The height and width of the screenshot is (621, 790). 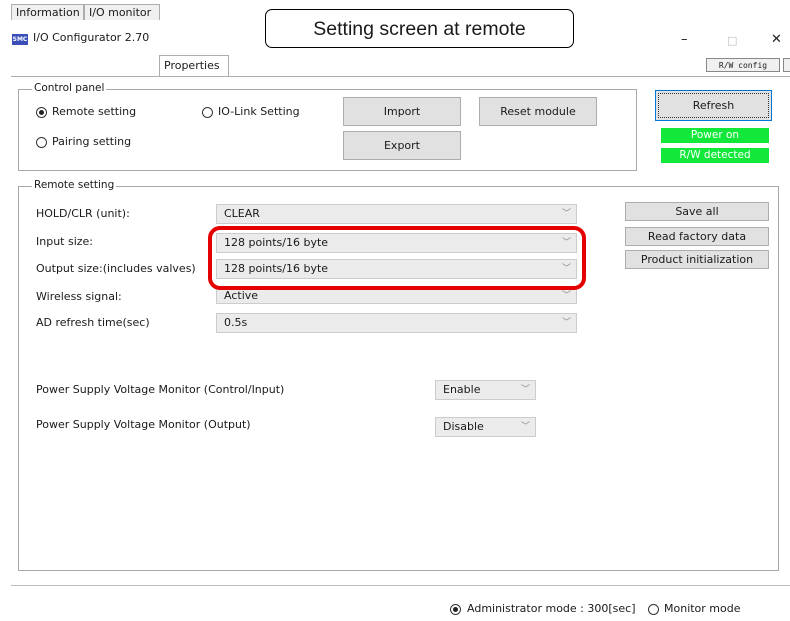 I want to click on voltage-monitor-input-value: Enable, so click(x=462, y=389).